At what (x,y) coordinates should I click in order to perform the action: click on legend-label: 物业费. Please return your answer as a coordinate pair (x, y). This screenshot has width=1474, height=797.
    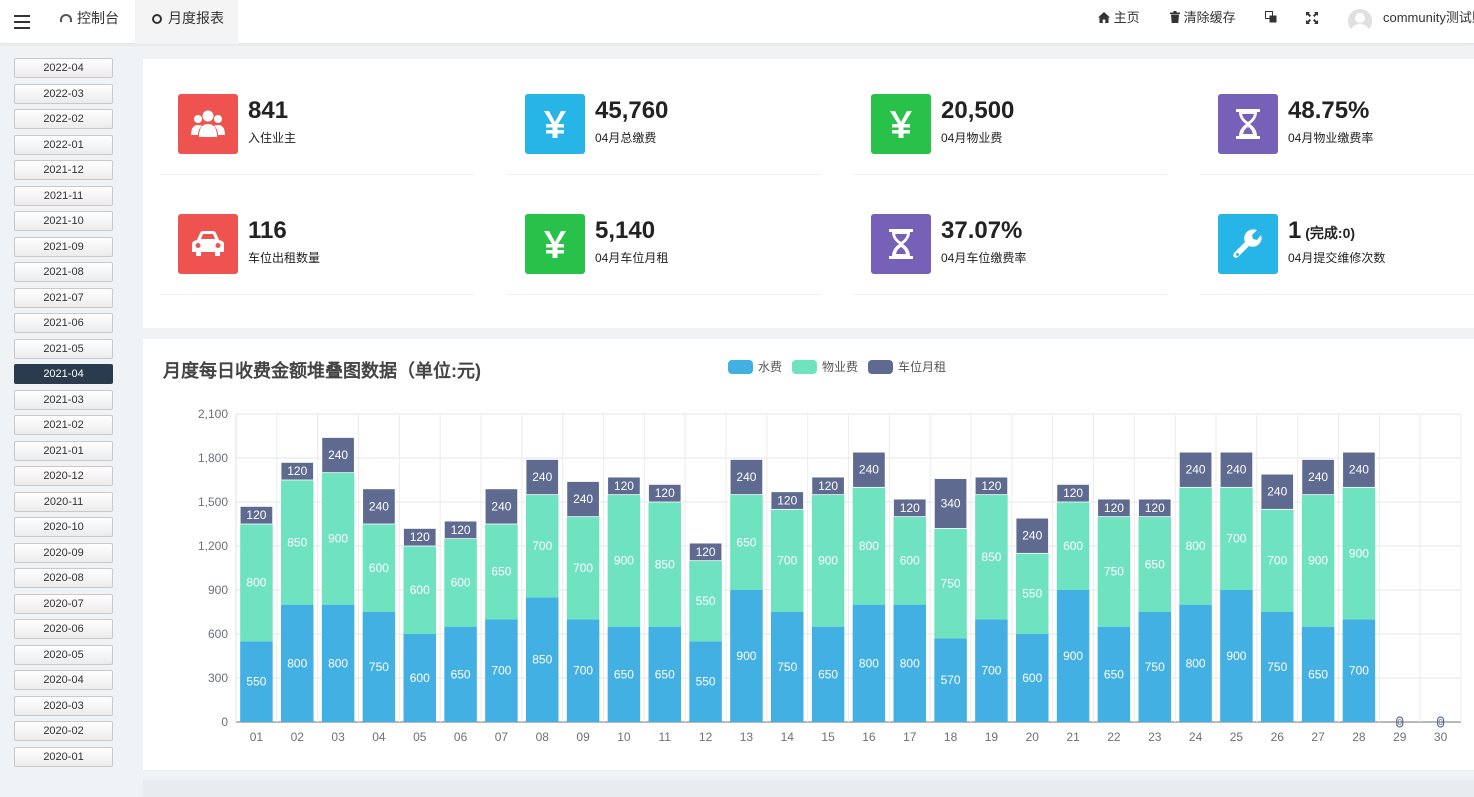
    Looking at the image, I should click on (840, 367).